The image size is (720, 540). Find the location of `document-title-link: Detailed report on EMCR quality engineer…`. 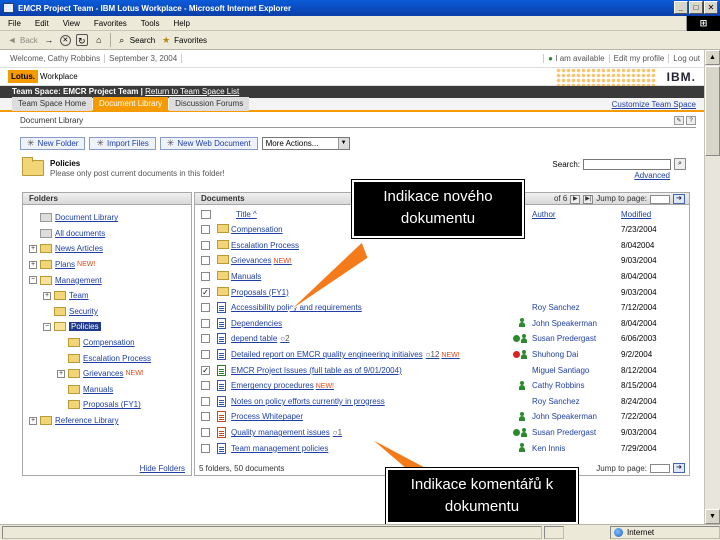

document-title-link: Detailed report on EMCR quality engineer… is located at coordinates (345, 354).